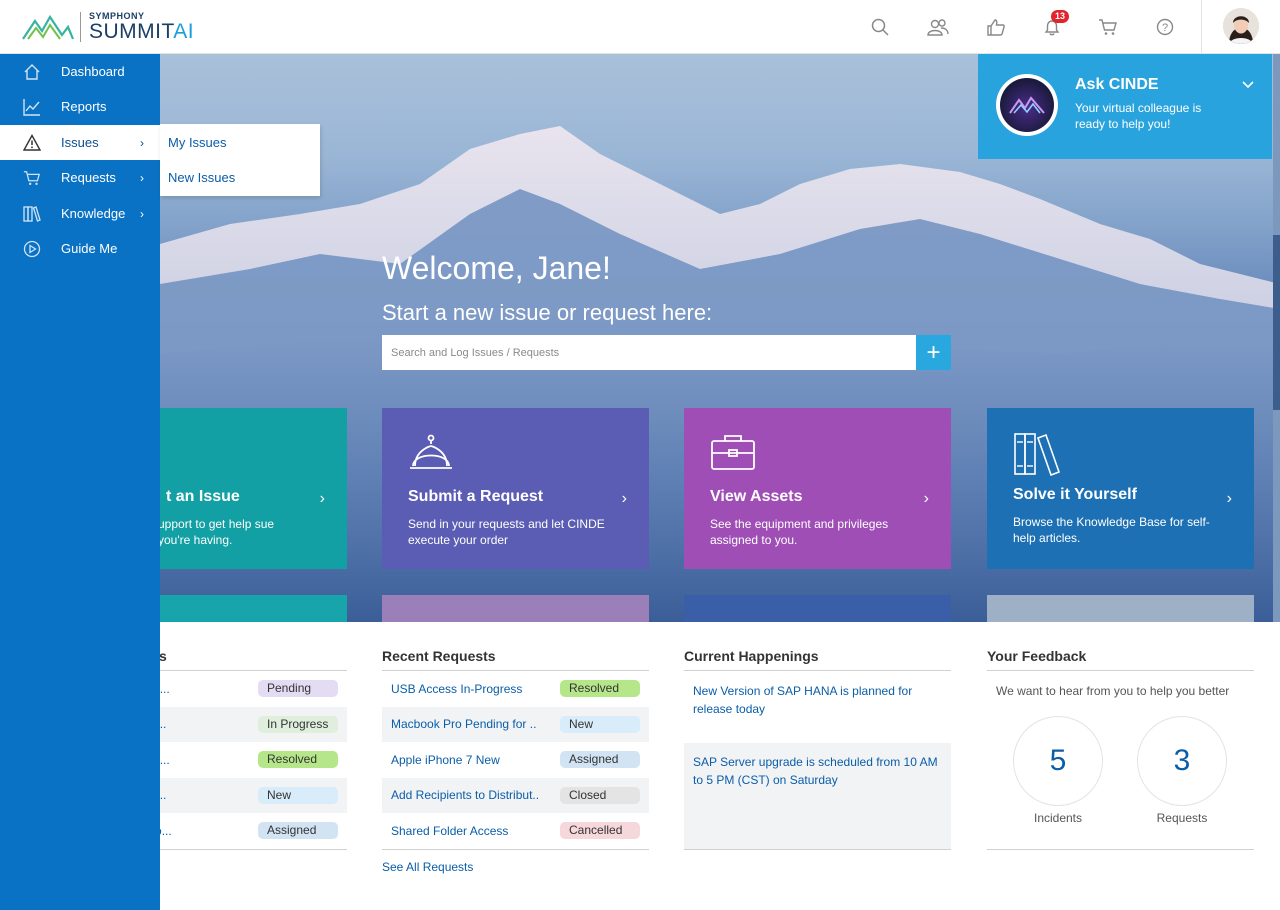 This screenshot has width=1280, height=910. I want to click on play-icon, so click(32, 249).